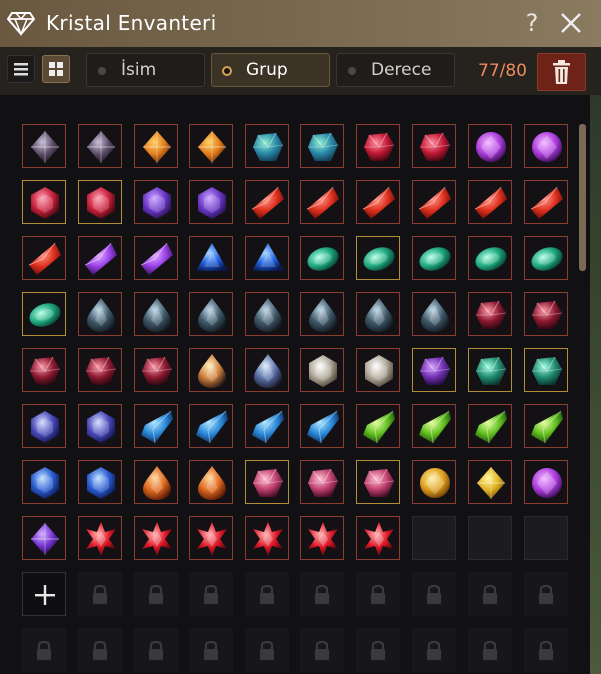  What do you see at coordinates (582, 197) in the screenshot?
I see `scrollbar-thumb` at bounding box center [582, 197].